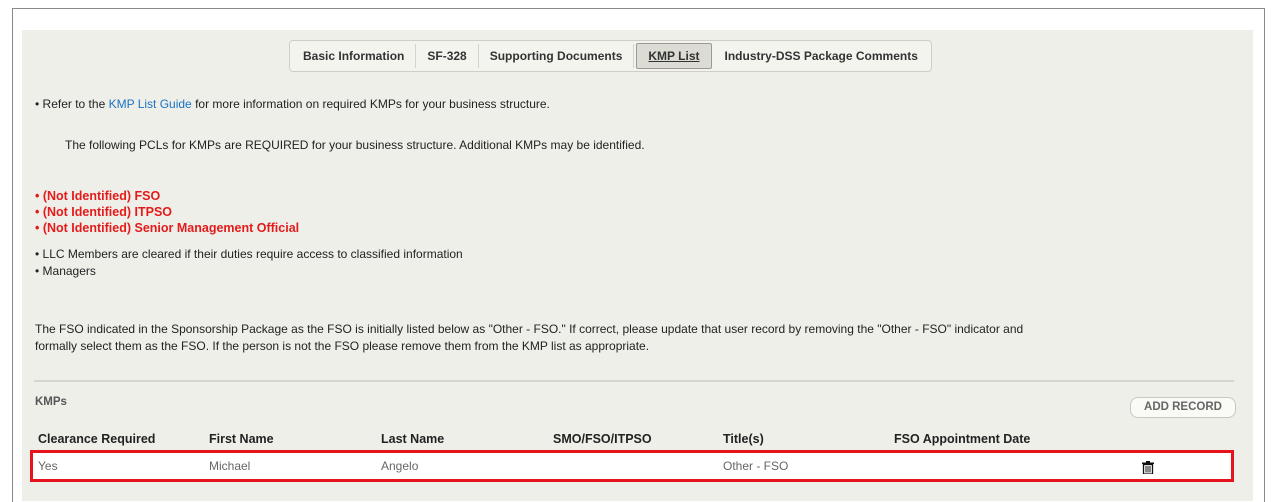 Image resolution: width=1273 pixels, height=502 pixels. Describe the element at coordinates (48, 466) in the screenshot. I see `cell-clearance: Yes` at that location.